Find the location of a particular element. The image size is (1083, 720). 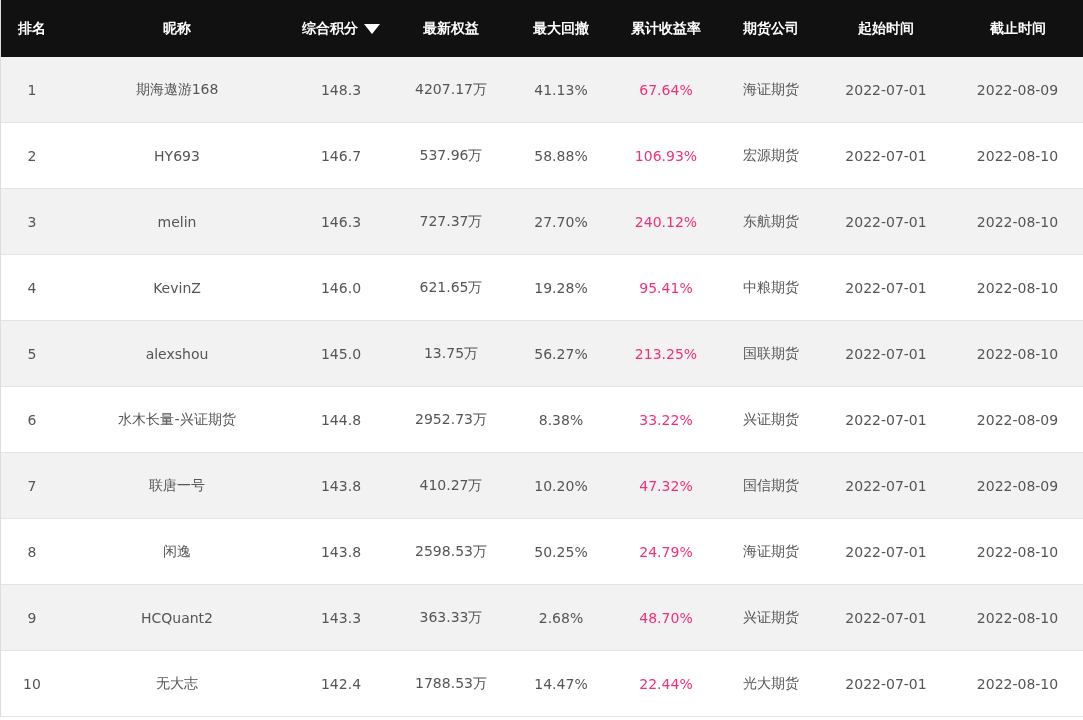

table-cell: 10 is located at coordinates (32, 683).